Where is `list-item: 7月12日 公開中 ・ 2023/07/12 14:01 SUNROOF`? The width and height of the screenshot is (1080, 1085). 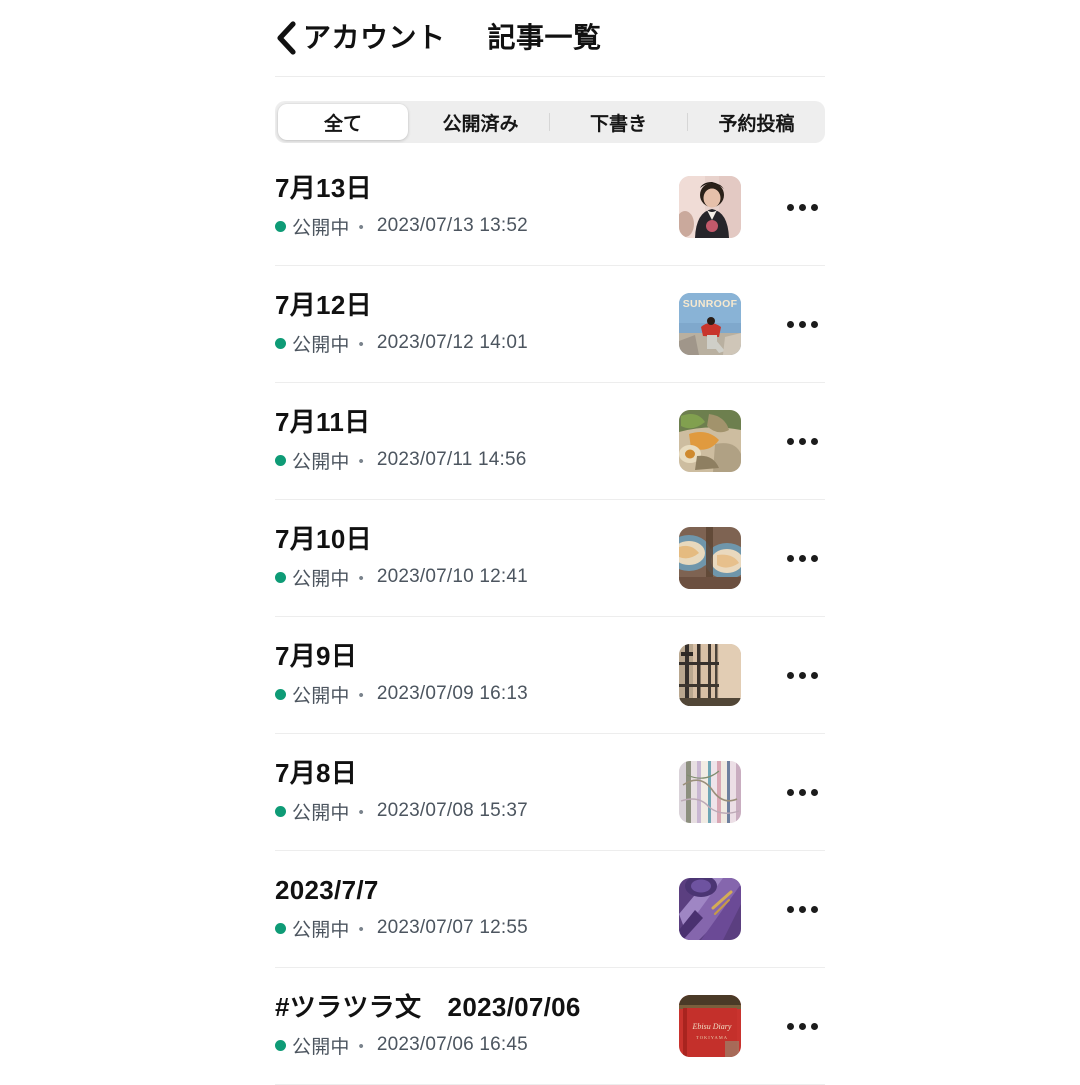
list-item: 7月12日 公開中 ・ 2023/07/12 14:01 SUNROOF is located at coordinates (550, 324).